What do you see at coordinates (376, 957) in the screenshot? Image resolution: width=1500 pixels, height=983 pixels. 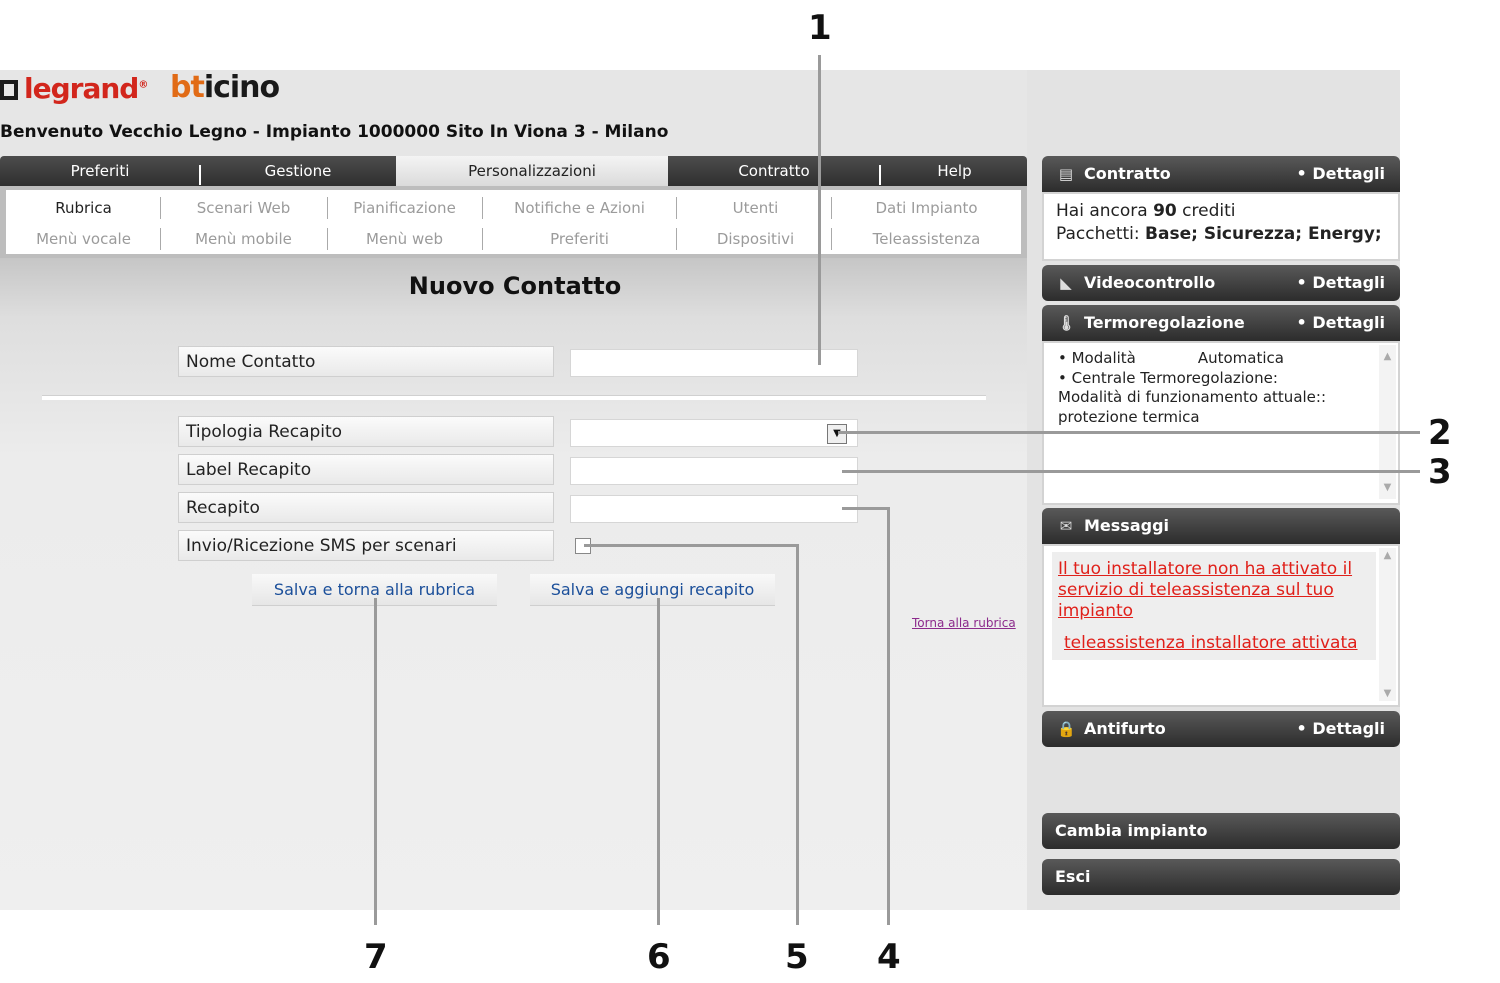 I see `callout-number-7: 7` at bounding box center [376, 957].